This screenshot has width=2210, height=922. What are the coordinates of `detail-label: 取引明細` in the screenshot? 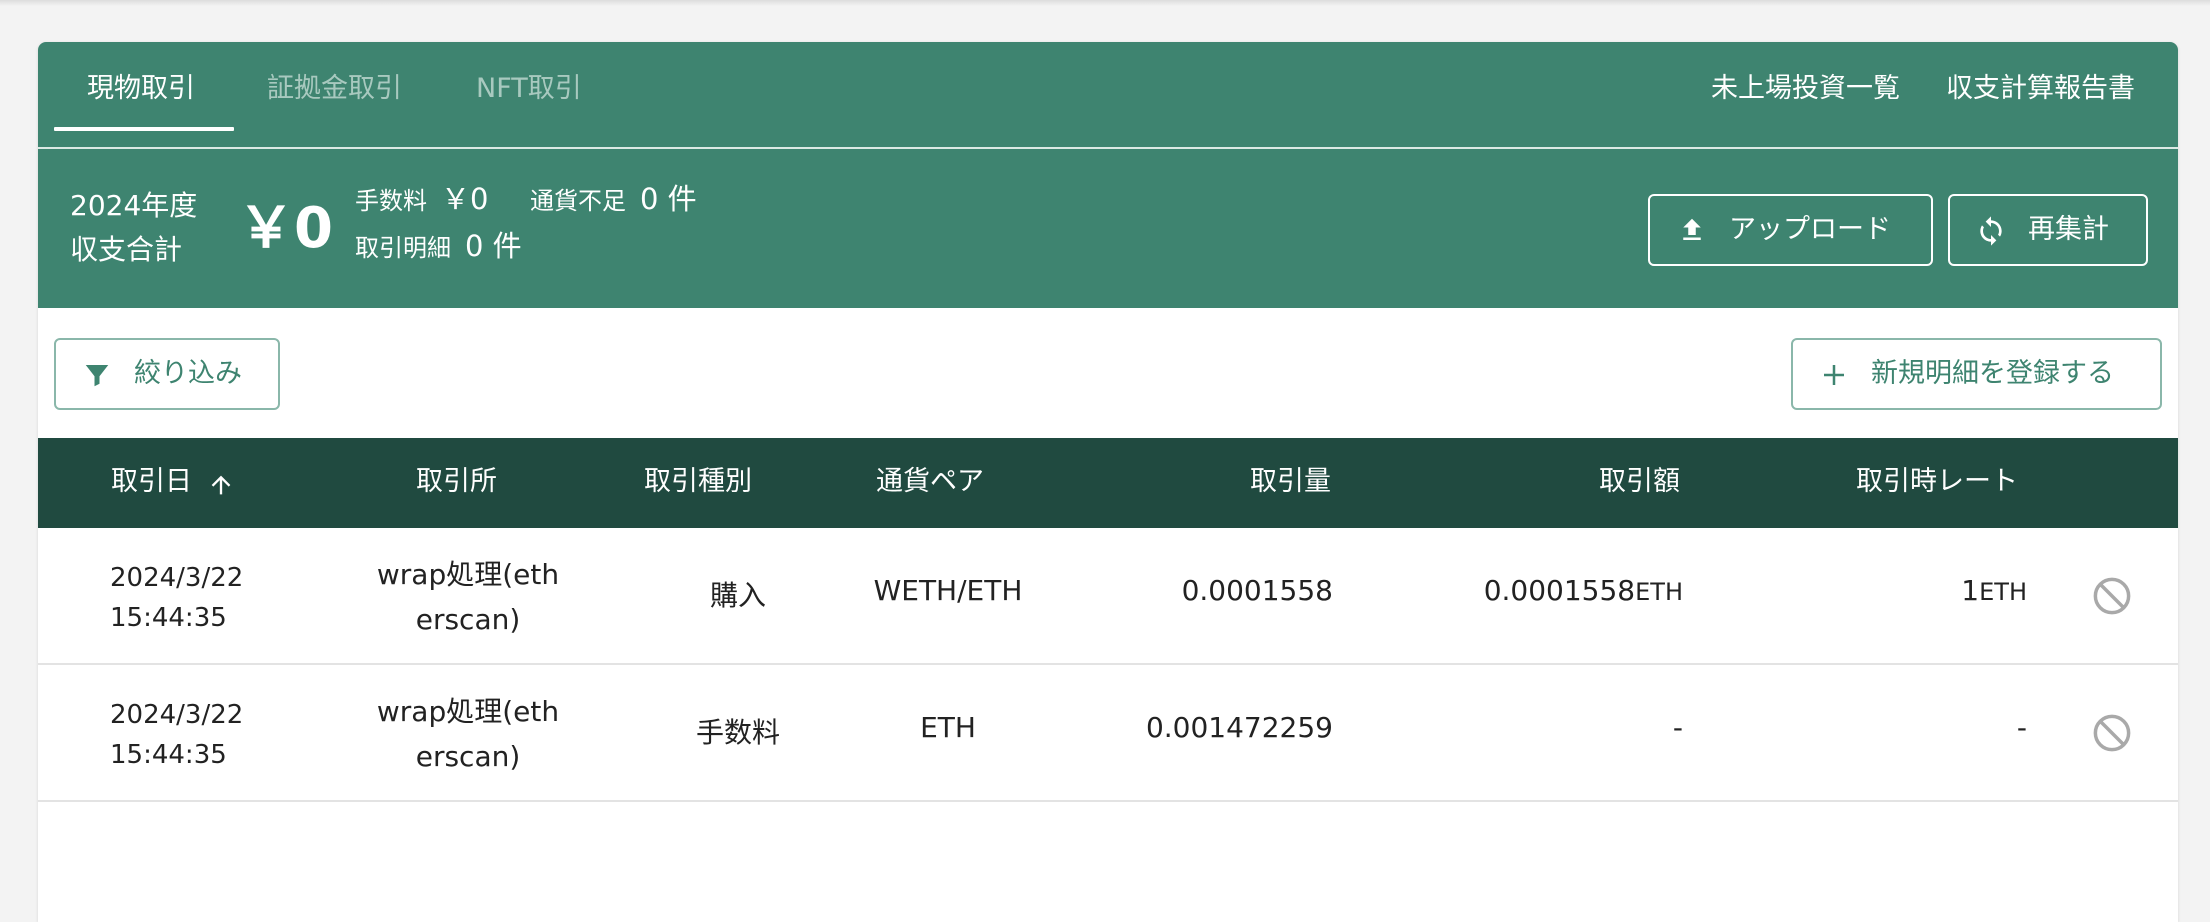 It's located at (403, 248).